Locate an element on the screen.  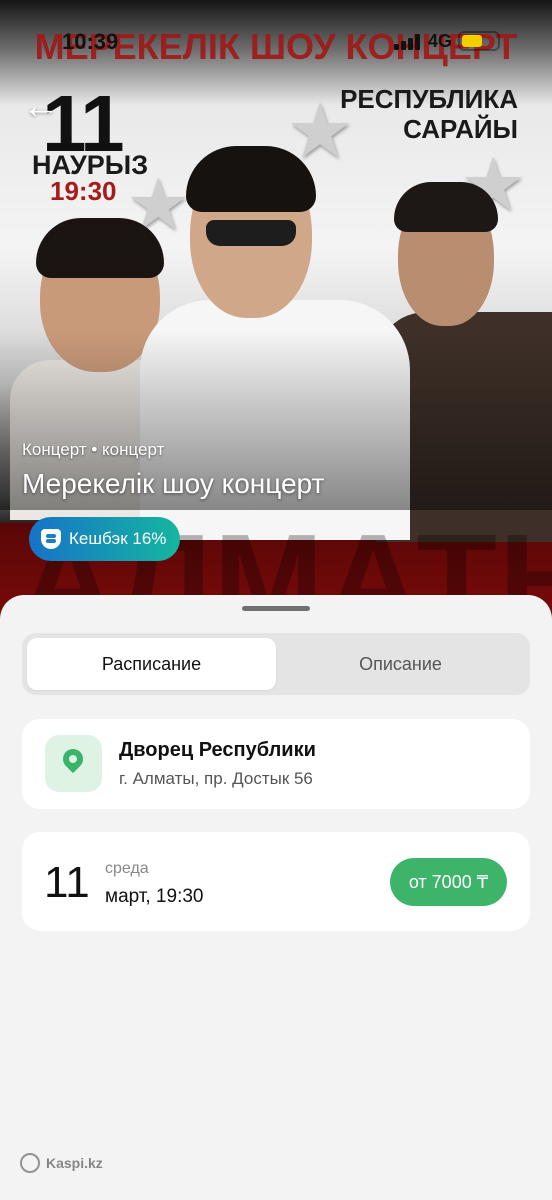
tab-schedule: Расписание is located at coordinates (151, 664).